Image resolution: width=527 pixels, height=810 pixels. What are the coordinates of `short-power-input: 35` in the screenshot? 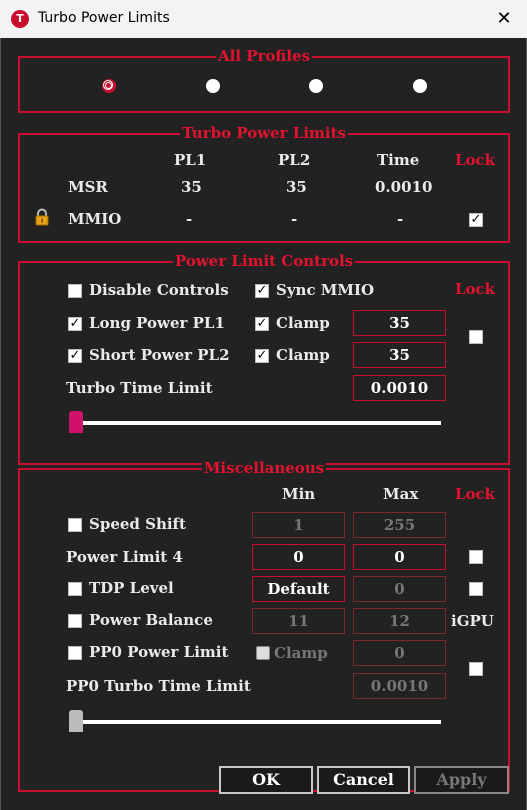 It's located at (399, 355).